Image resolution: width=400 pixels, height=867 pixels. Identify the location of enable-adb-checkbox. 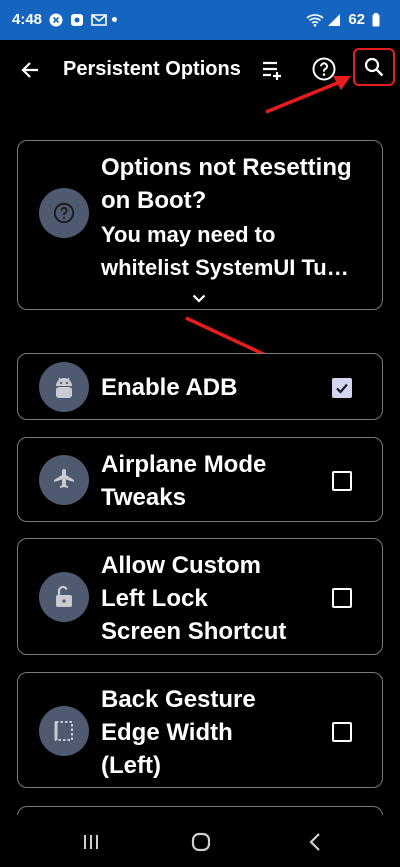
(342, 388).